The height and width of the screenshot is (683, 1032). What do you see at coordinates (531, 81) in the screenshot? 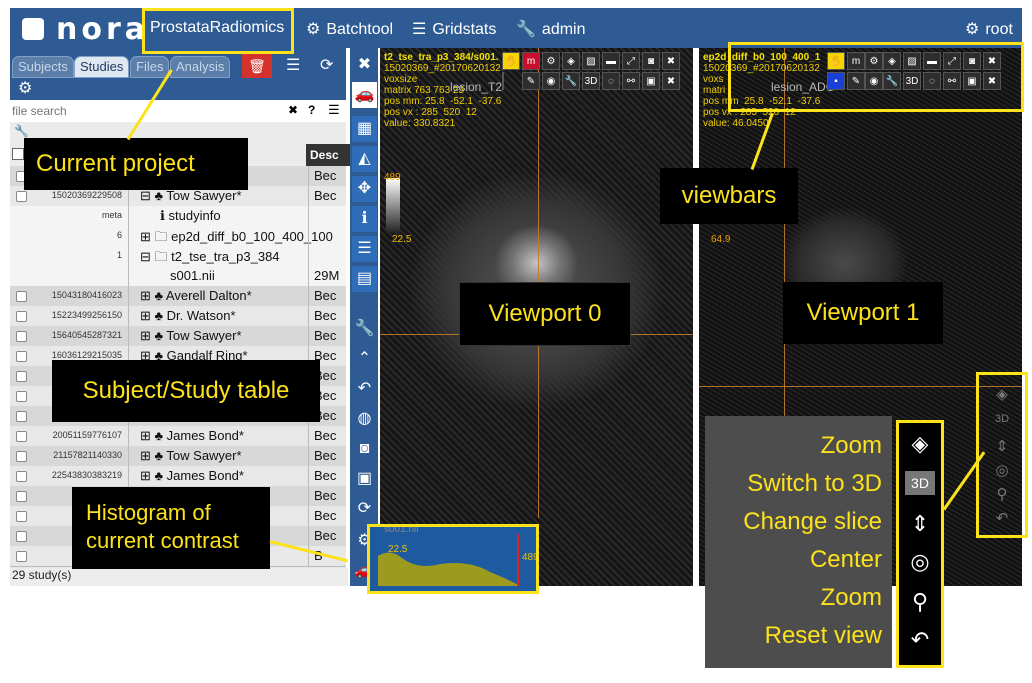
I see `edit-icon: ✎` at bounding box center [531, 81].